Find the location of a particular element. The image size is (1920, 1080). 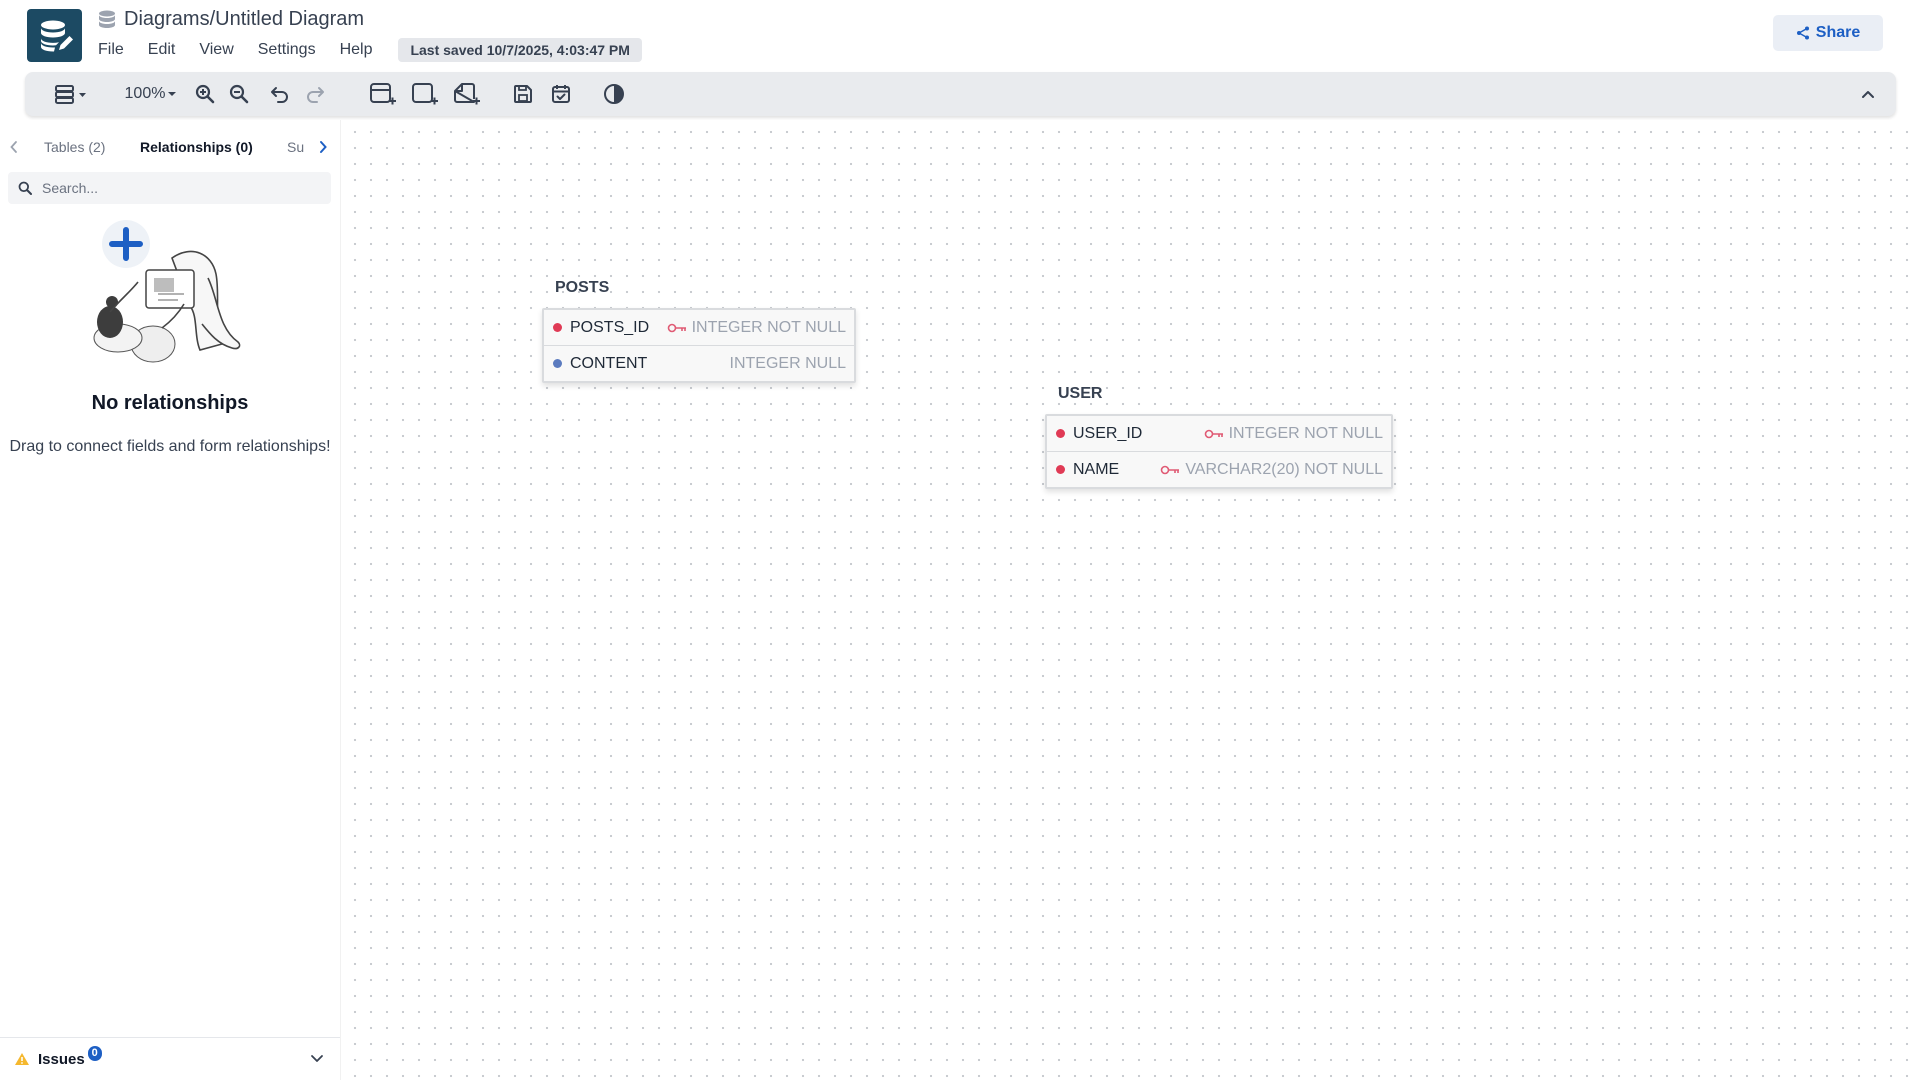

collapse-icon is located at coordinates (1868, 94).